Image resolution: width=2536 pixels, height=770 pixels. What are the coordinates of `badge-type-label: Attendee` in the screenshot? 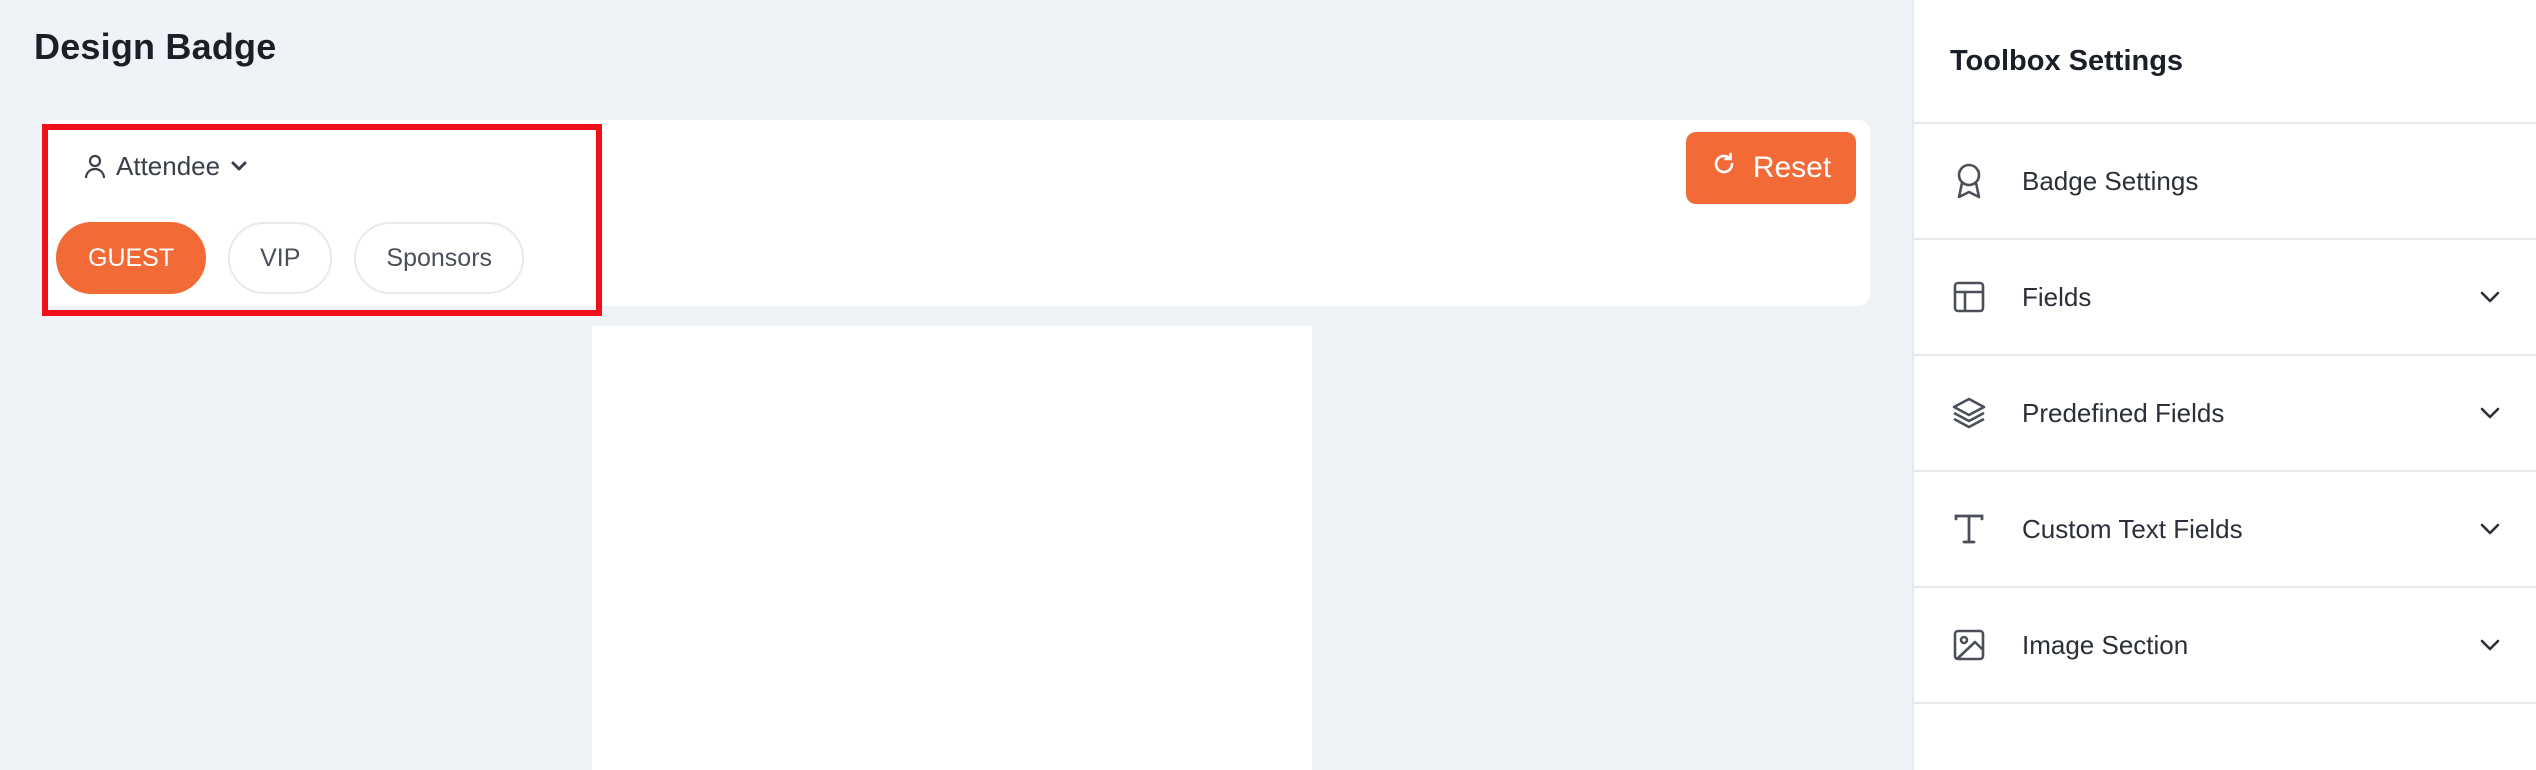 It's located at (168, 165).